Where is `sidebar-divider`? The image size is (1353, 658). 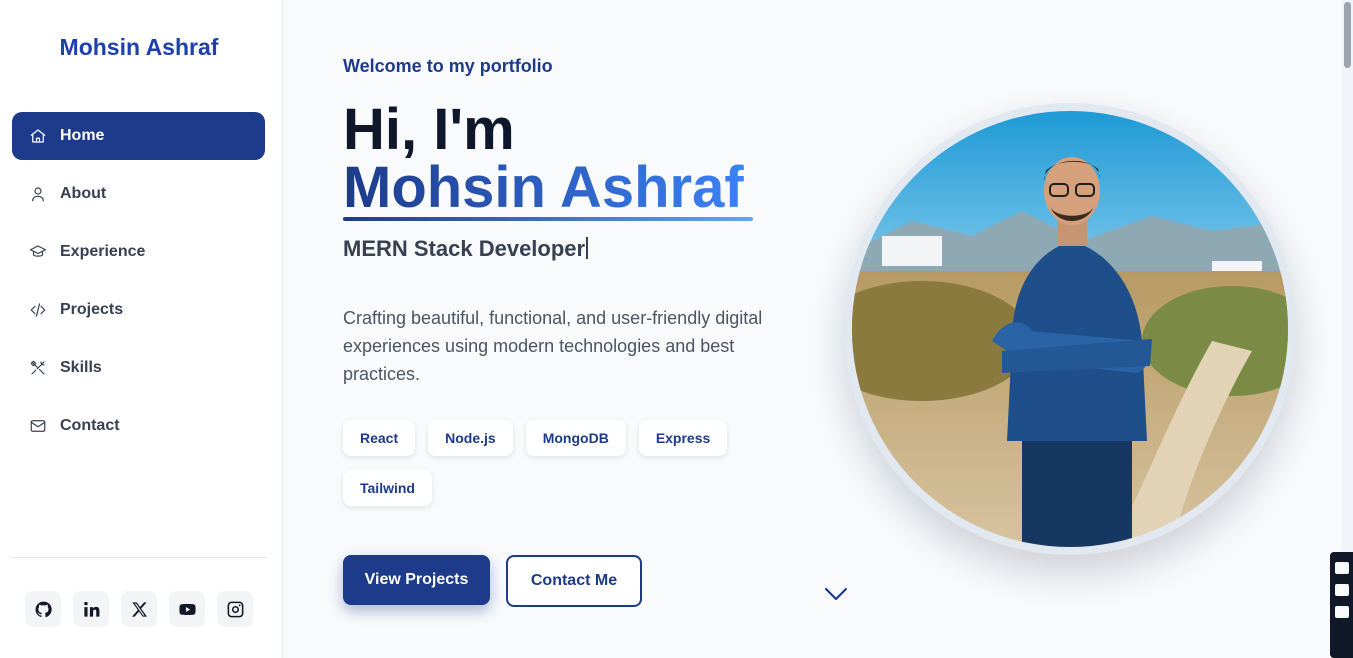
sidebar-divider is located at coordinates (139, 557).